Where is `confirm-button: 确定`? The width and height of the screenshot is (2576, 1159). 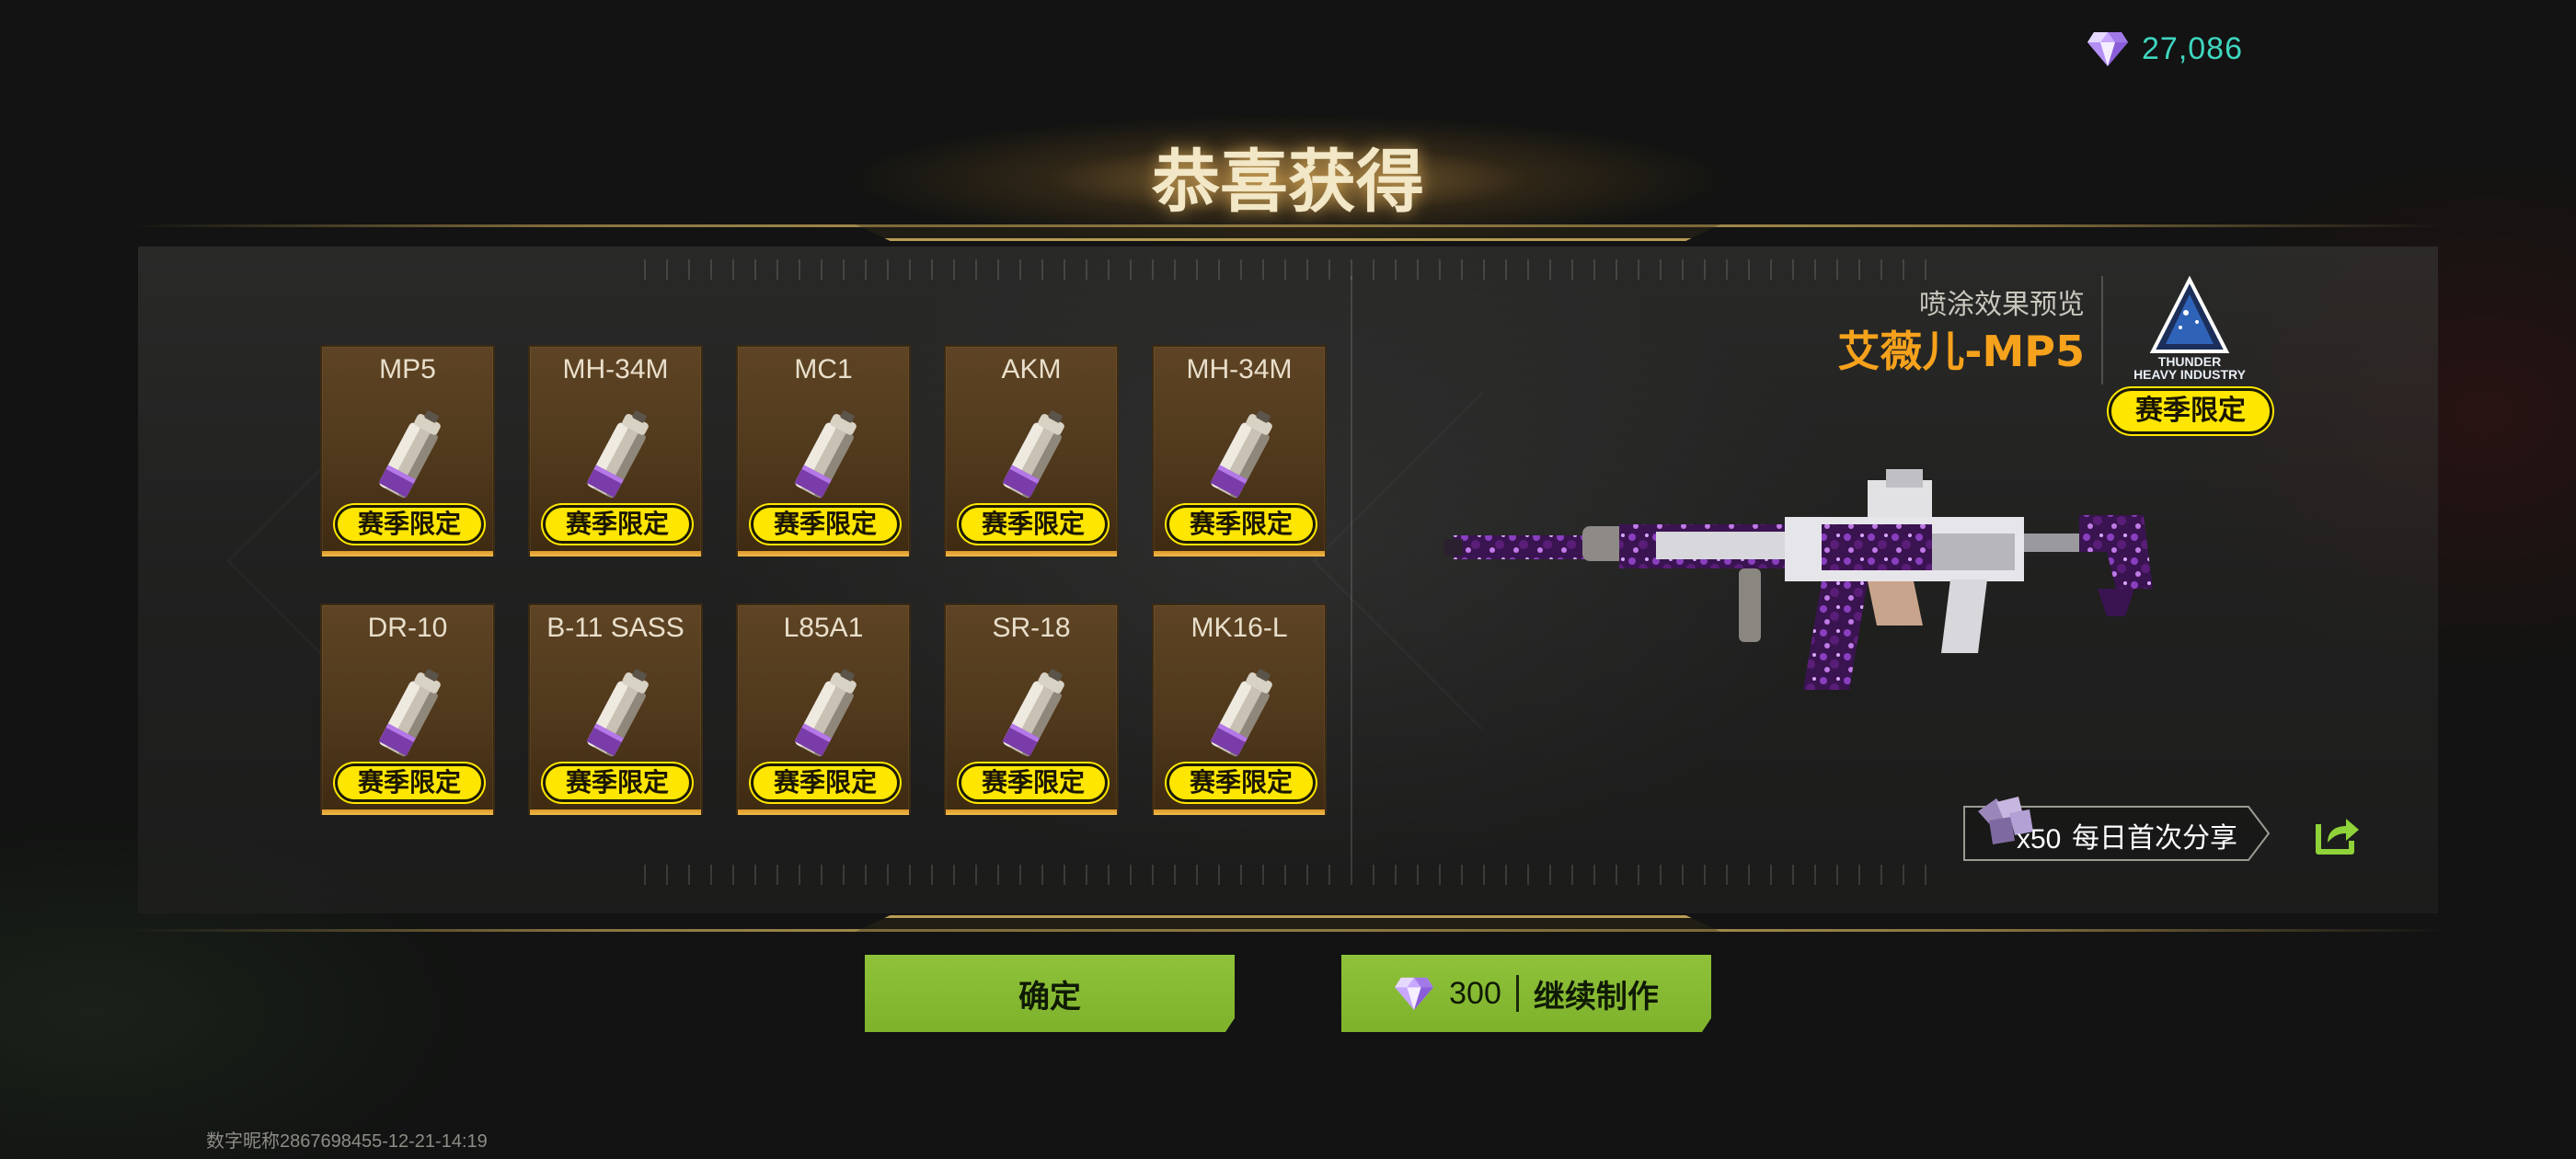 confirm-button: 确定 is located at coordinates (1050, 993).